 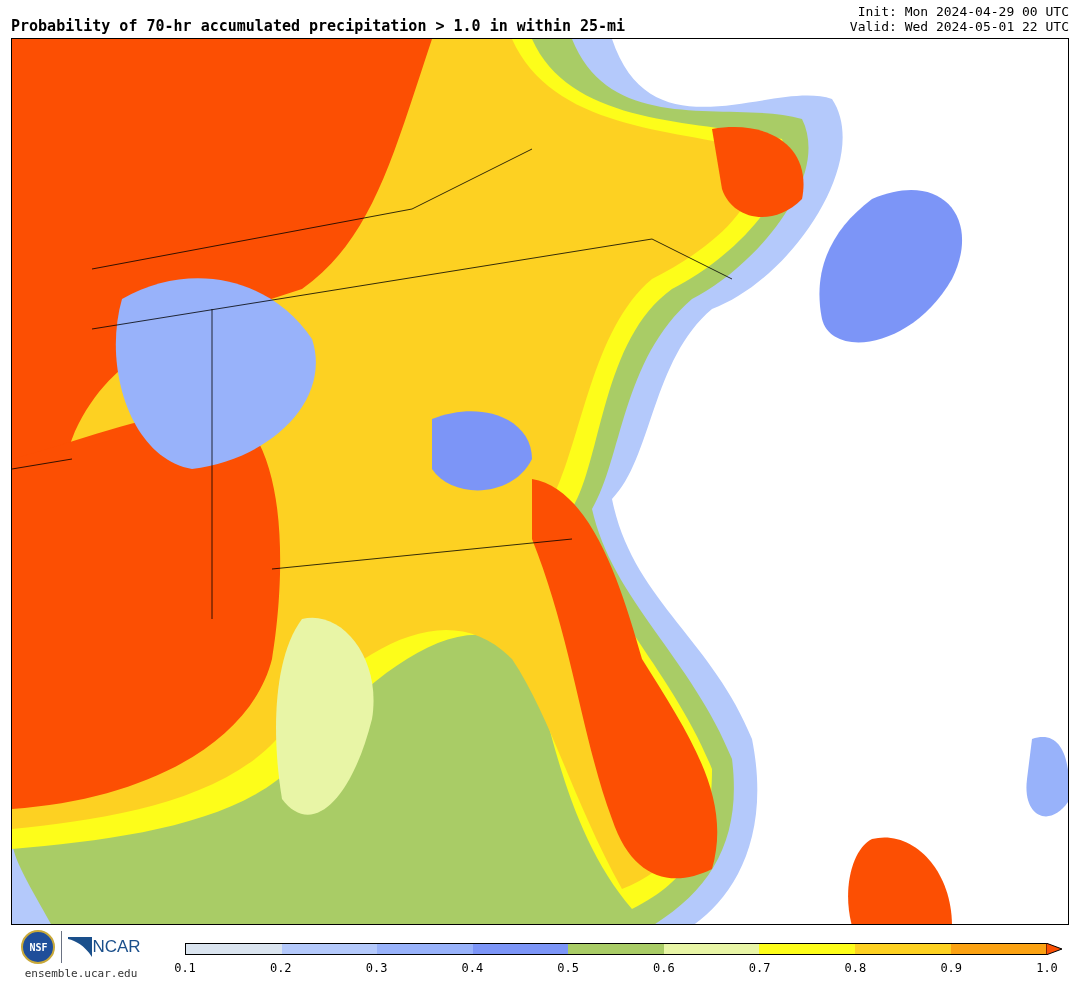 I want to click on tick-label: 1.0, so click(x=1047, y=968).